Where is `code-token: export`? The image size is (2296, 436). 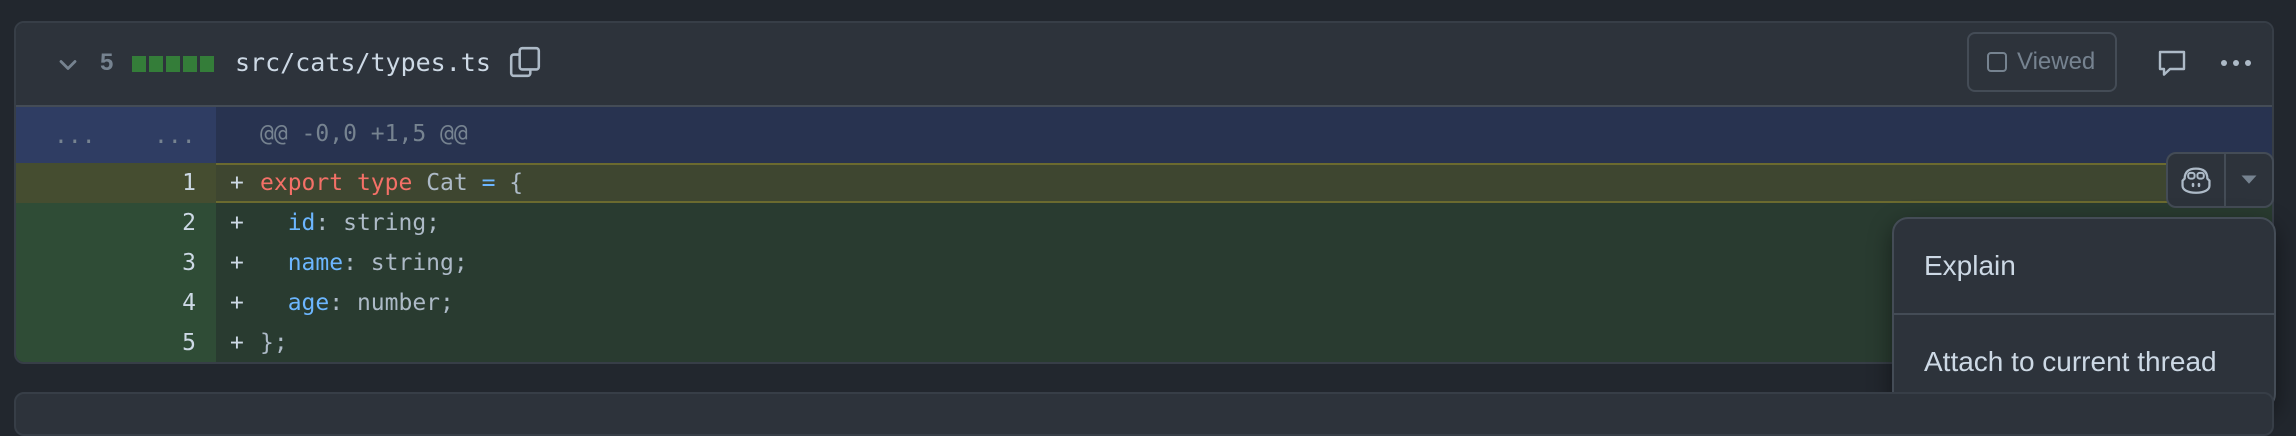
code-token: export is located at coordinates (302, 183).